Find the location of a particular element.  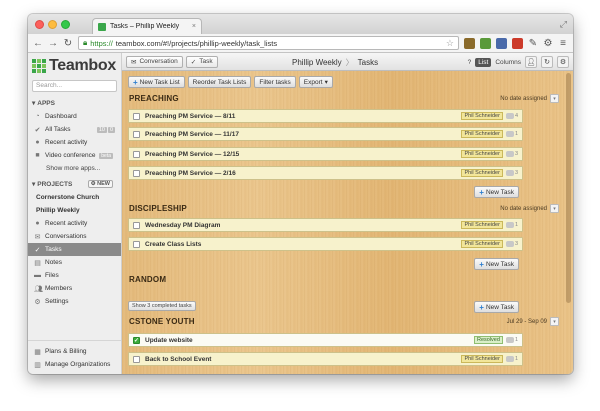

sidebar-item-conversations: ✉ Conversations is located at coordinates (74, 236).